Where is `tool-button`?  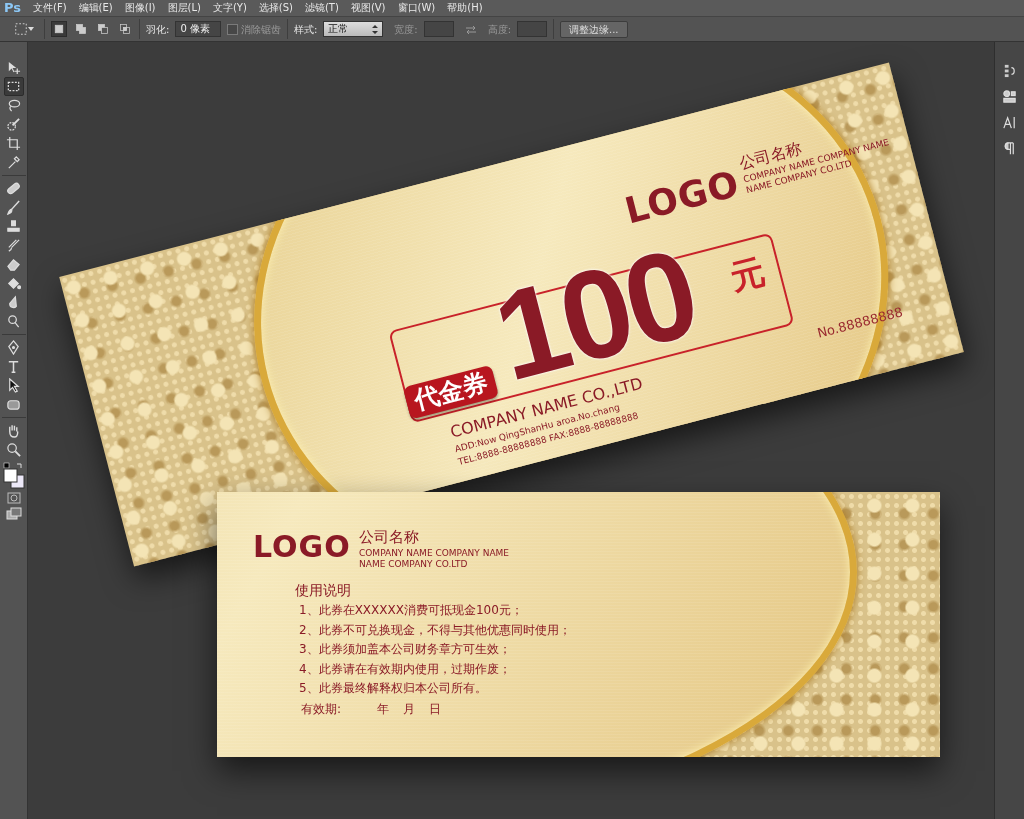 tool-button is located at coordinates (13, 86).